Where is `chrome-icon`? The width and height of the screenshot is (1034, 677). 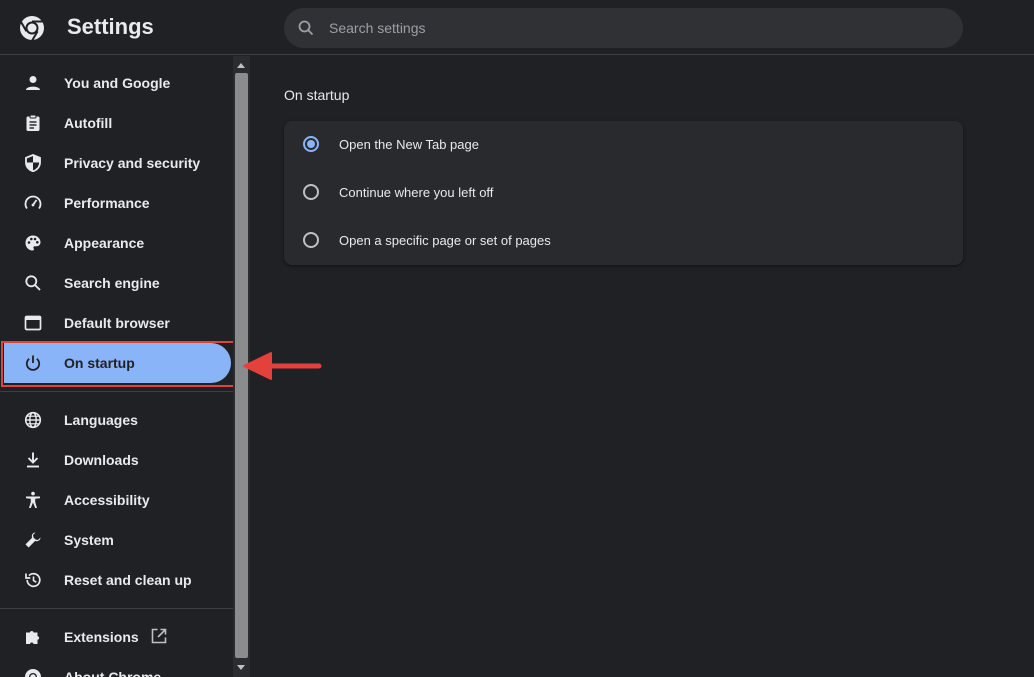
chrome-icon is located at coordinates (33, 673).